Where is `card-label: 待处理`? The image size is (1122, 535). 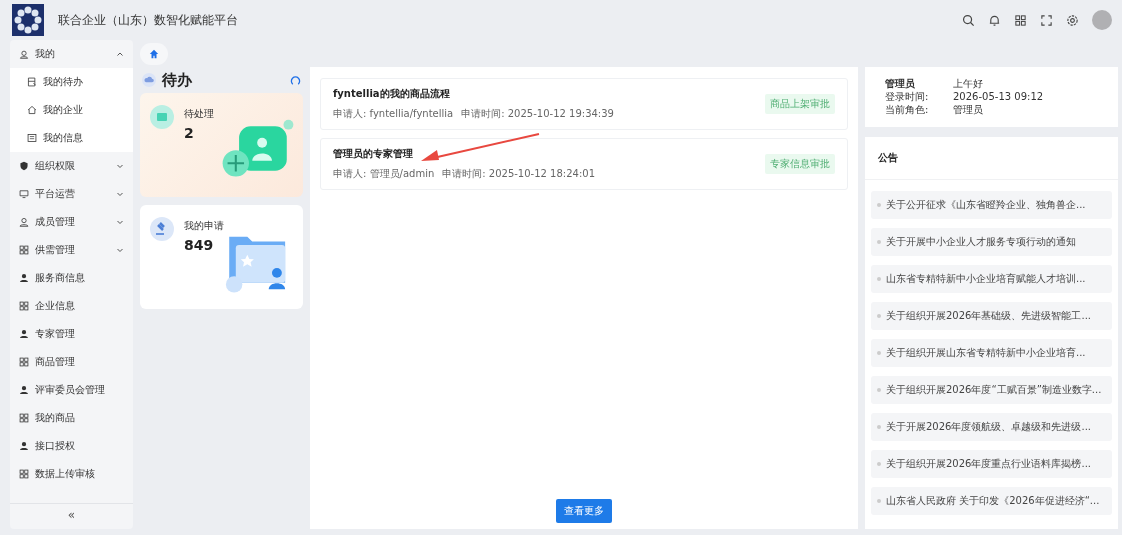
card-label: 待处理 is located at coordinates (199, 114).